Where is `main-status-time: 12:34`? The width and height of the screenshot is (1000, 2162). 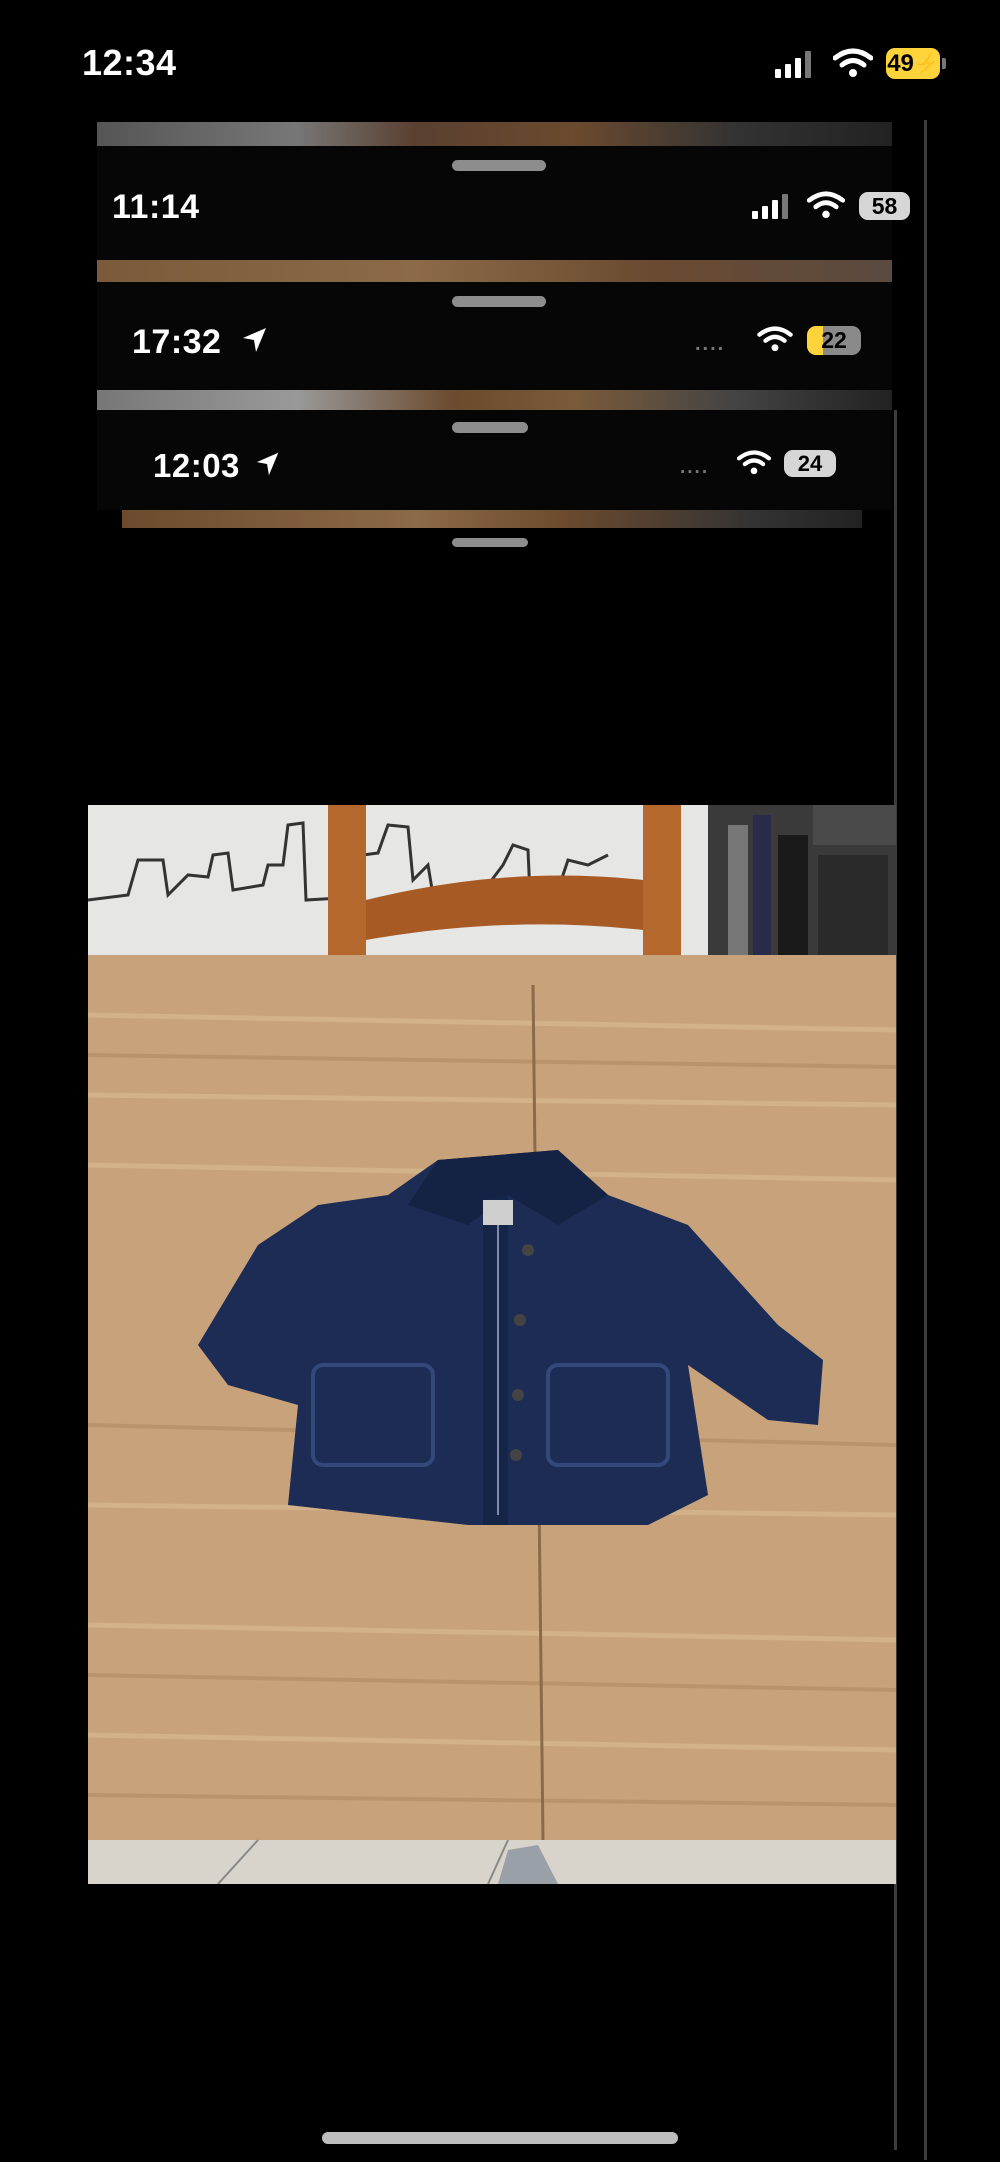
main-status-time: 12:34 is located at coordinates (129, 62).